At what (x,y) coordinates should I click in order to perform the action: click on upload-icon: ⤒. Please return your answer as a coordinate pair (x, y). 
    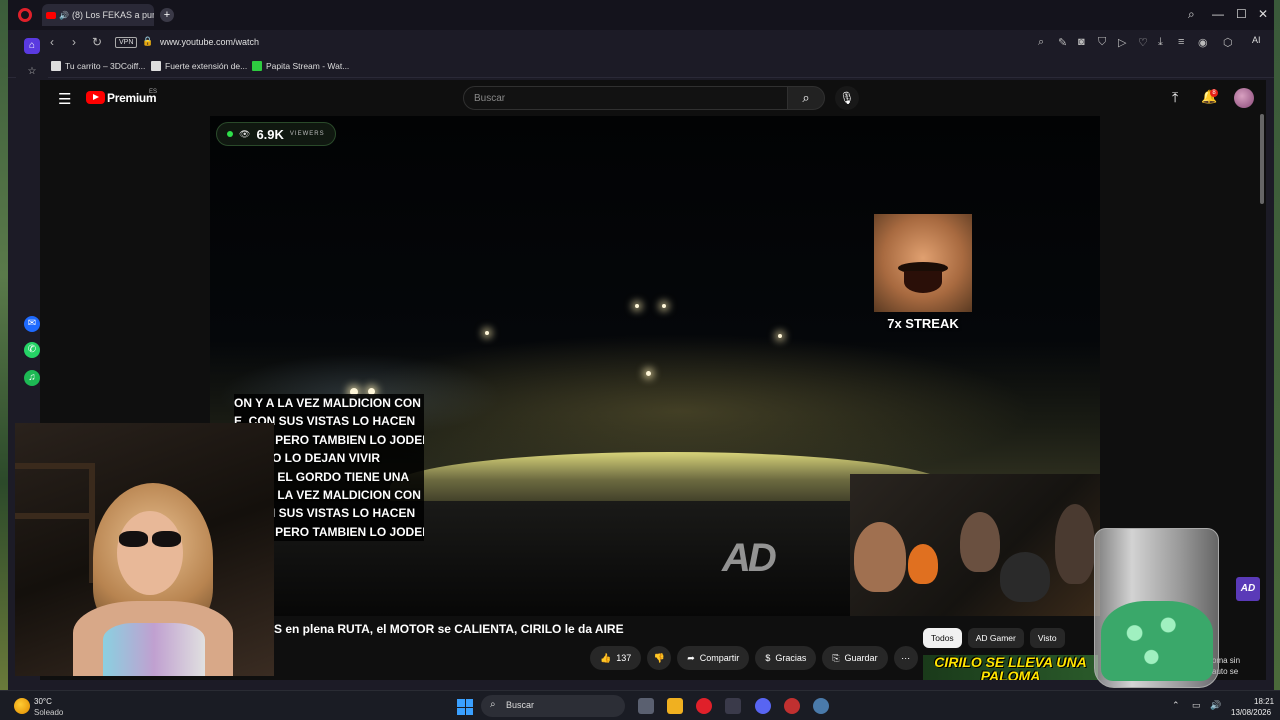
    Looking at the image, I should click on (1175, 97).